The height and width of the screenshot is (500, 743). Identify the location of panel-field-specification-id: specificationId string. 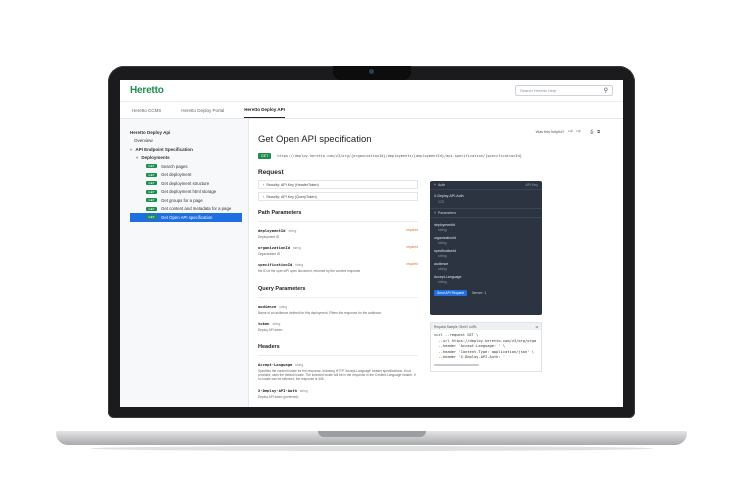
(486, 253).